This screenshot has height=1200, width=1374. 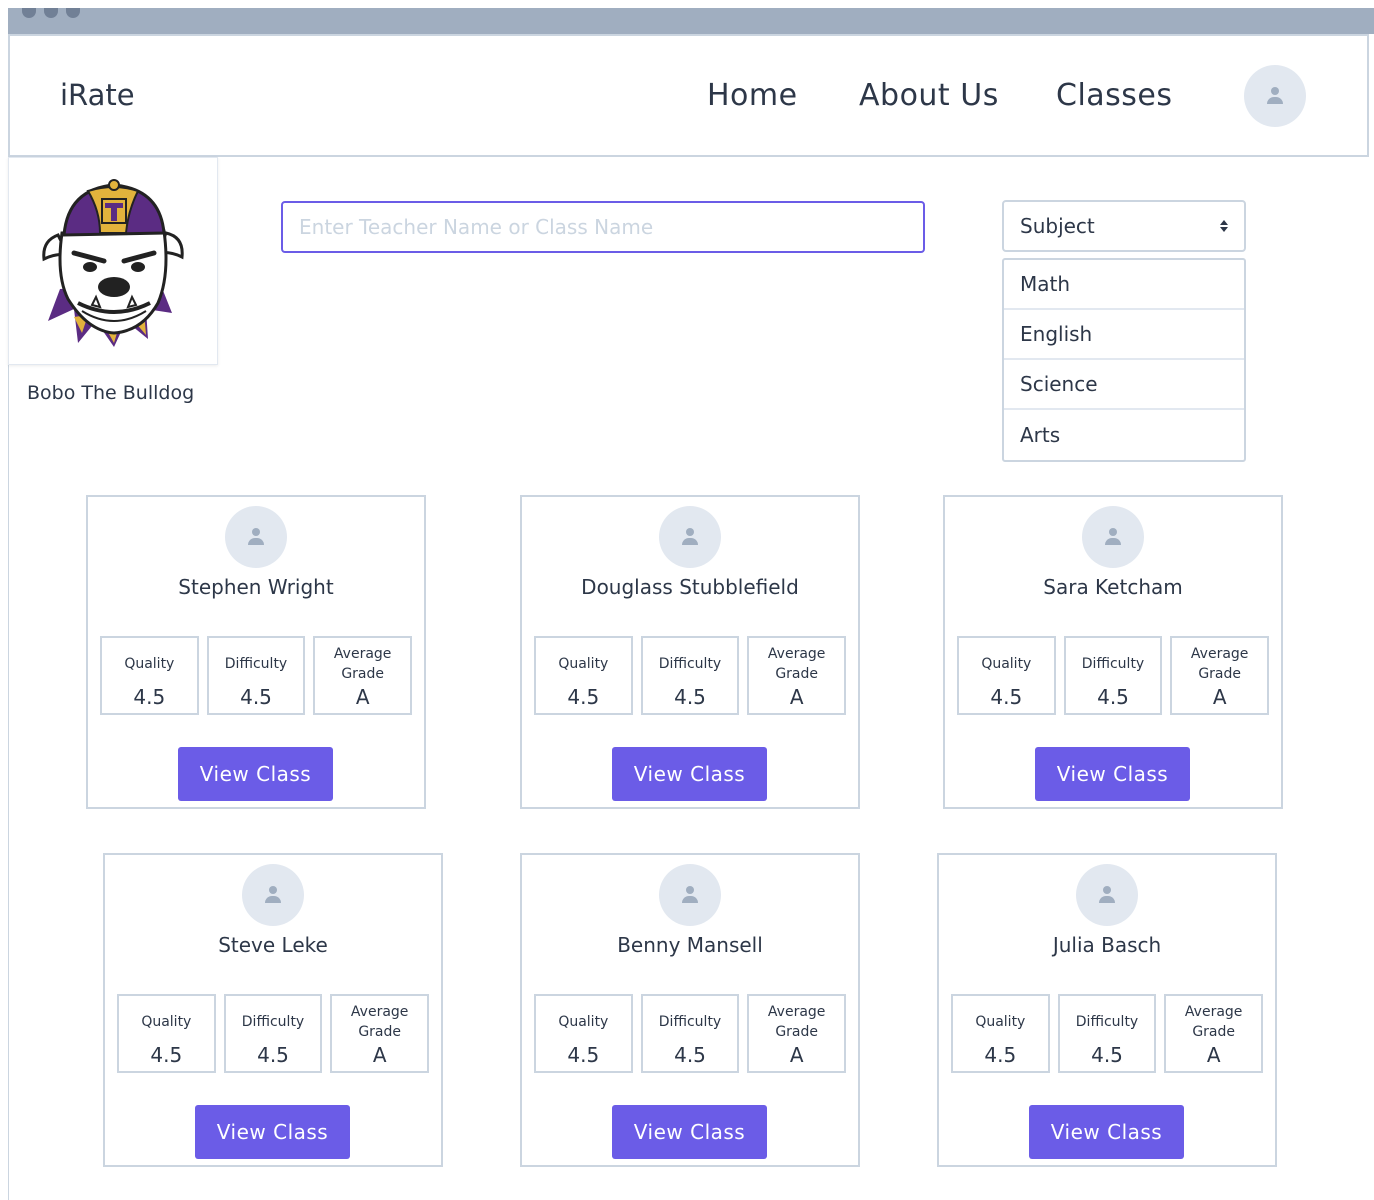 I want to click on teacher-name: Benny Mansell, so click(x=690, y=945).